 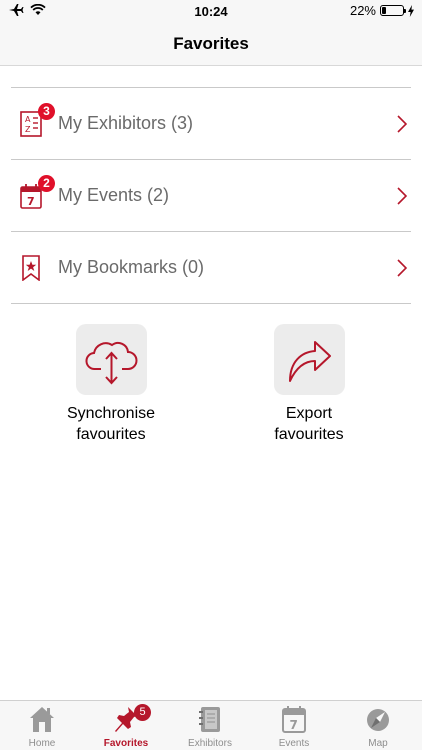 I want to click on bookmark-star-icon, so click(x=31, y=268).